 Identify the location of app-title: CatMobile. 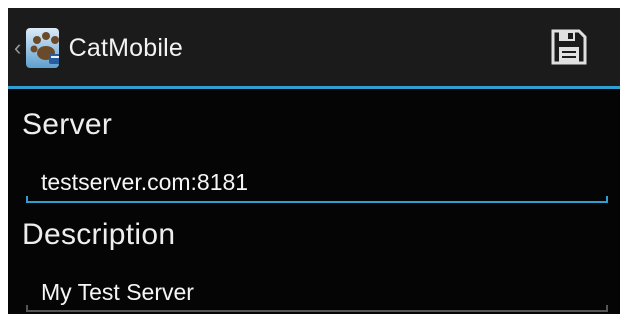
(125, 47).